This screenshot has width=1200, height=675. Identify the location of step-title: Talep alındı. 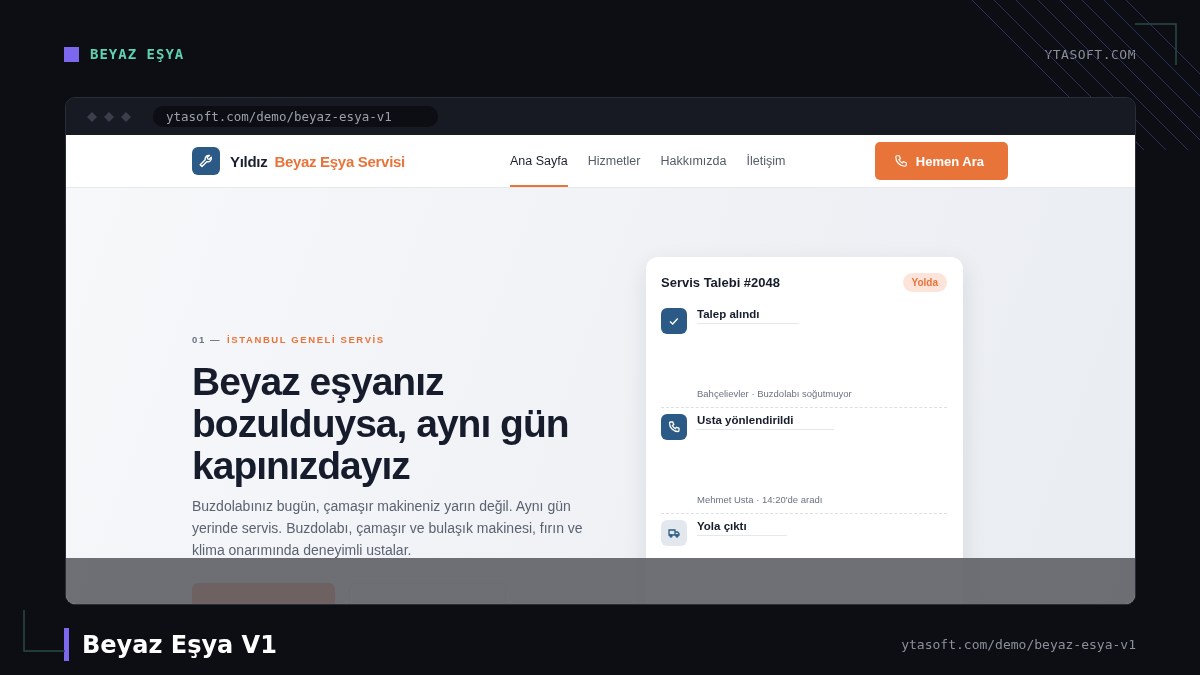
(748, 316).